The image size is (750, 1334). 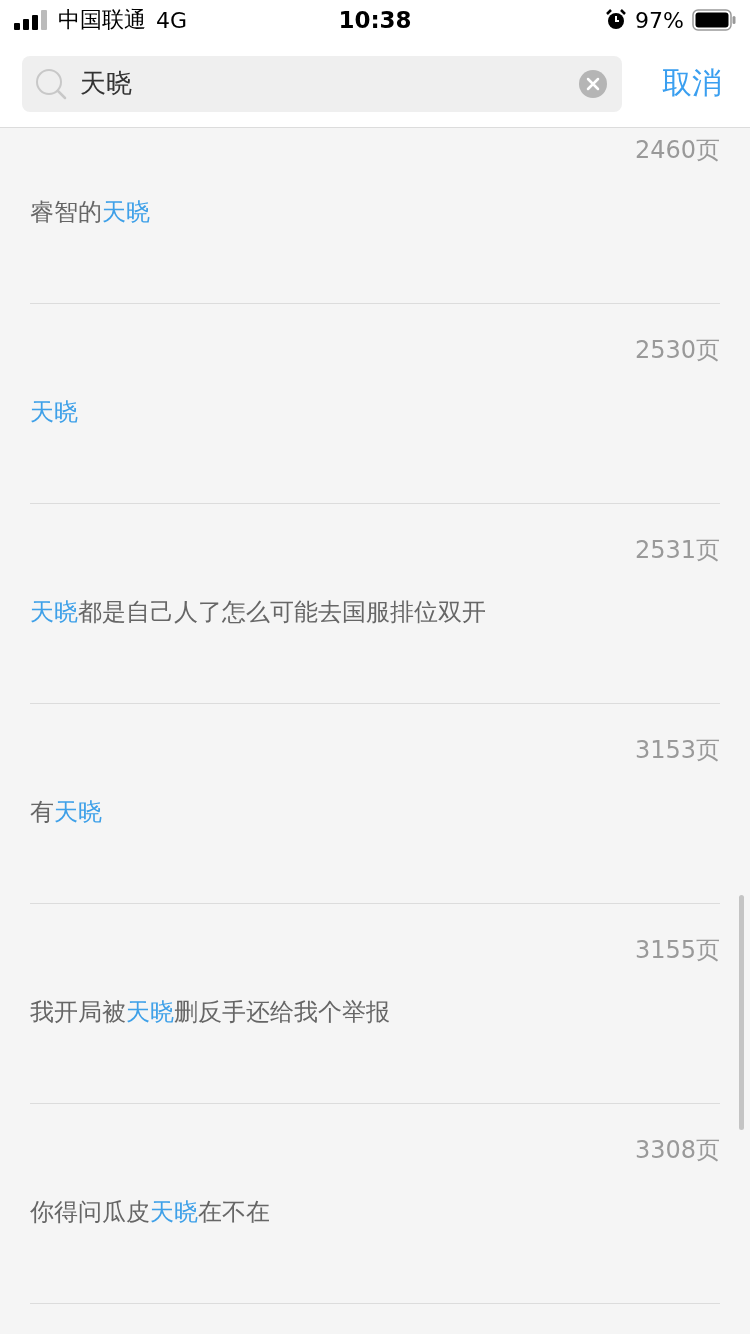 I want to click on result-text: 我开局被天晓删反手还给我个举报, so click(x=375, y=1012).